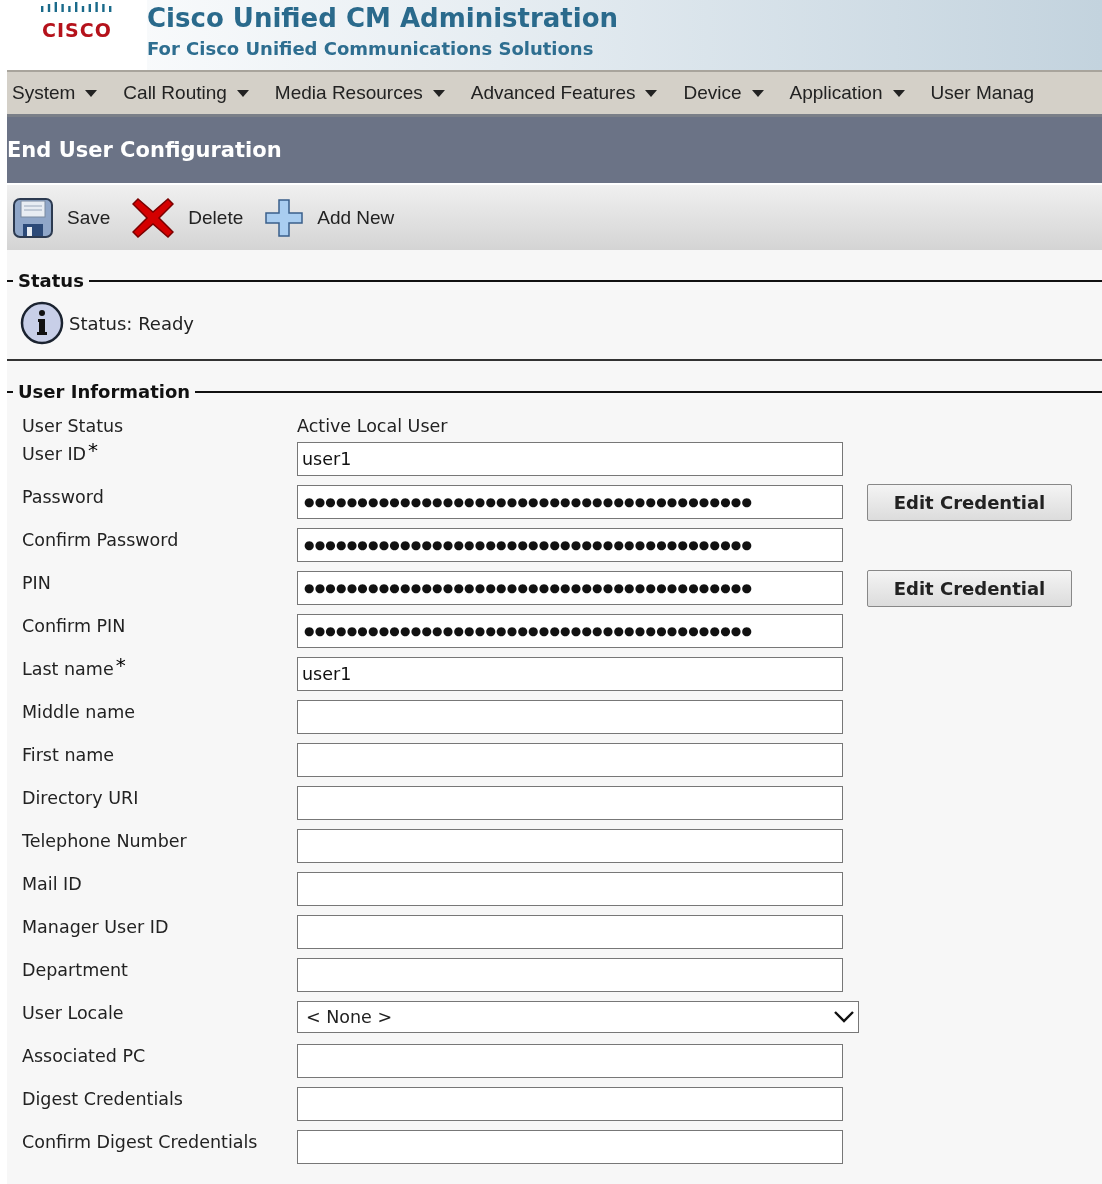 The width and height of the screenshot is (1102, 1184). What do you see at coordinates (153, 217) in the screenshot?
I see `delete-x-icon` at bounding box center [153, 217].